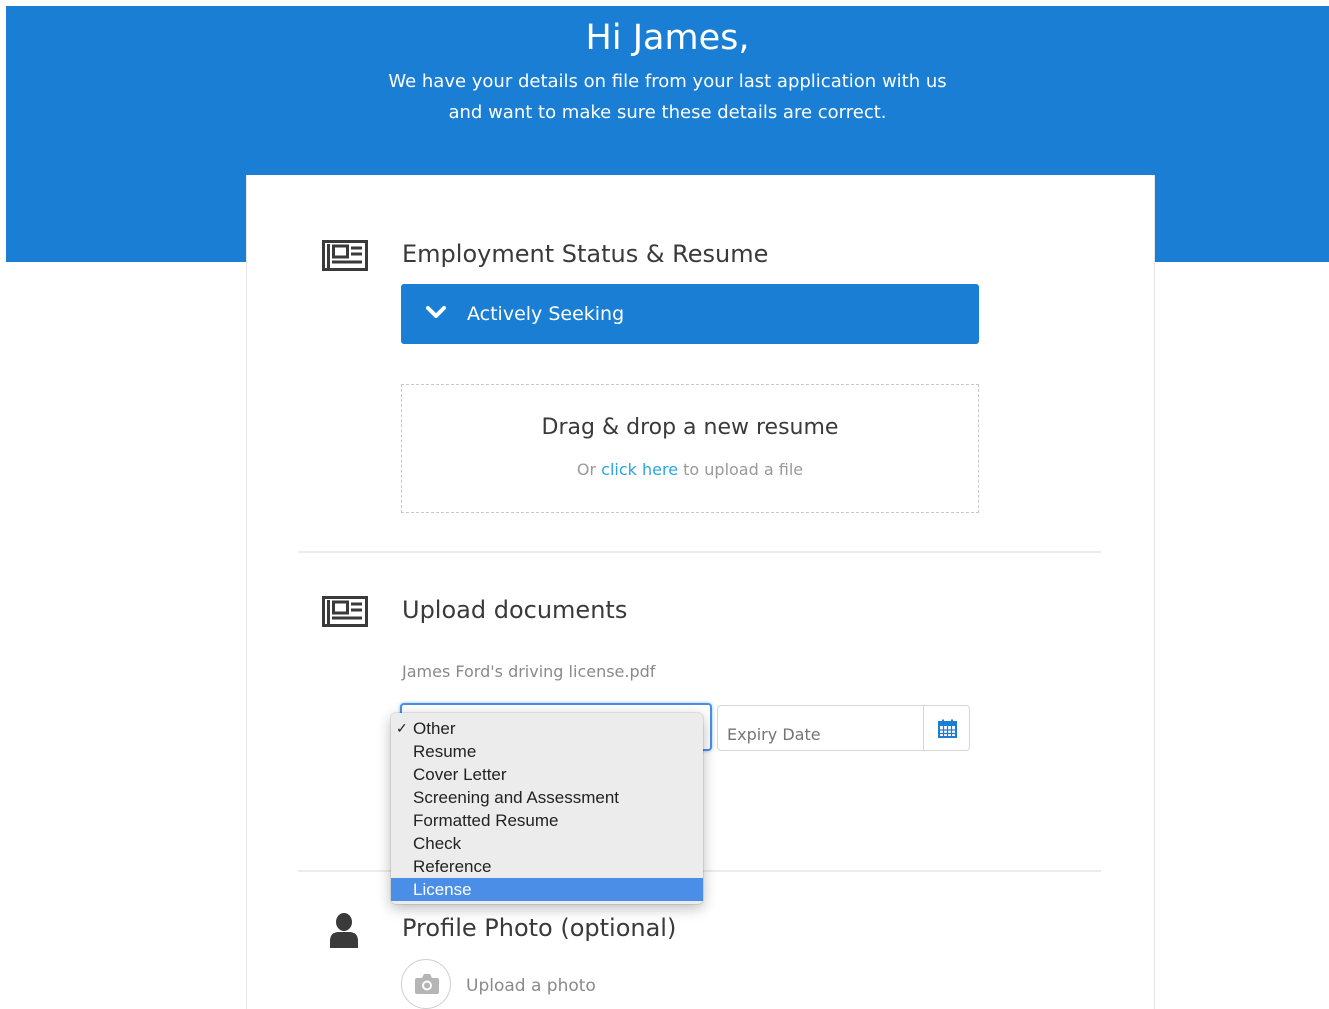  I want to click on dropzone-subtitle: Or click here to upload a file, so click(690, 470).